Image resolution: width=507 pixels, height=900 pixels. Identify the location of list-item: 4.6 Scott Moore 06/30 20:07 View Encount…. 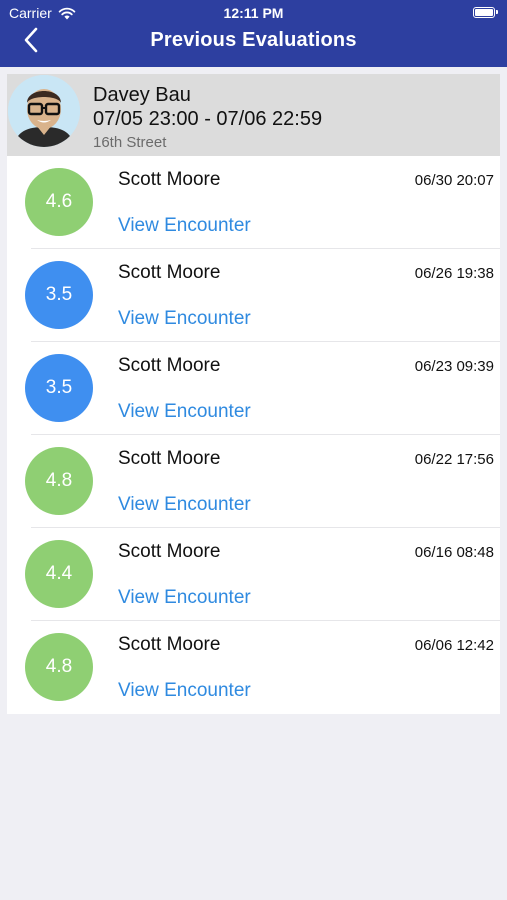
(253, 202).